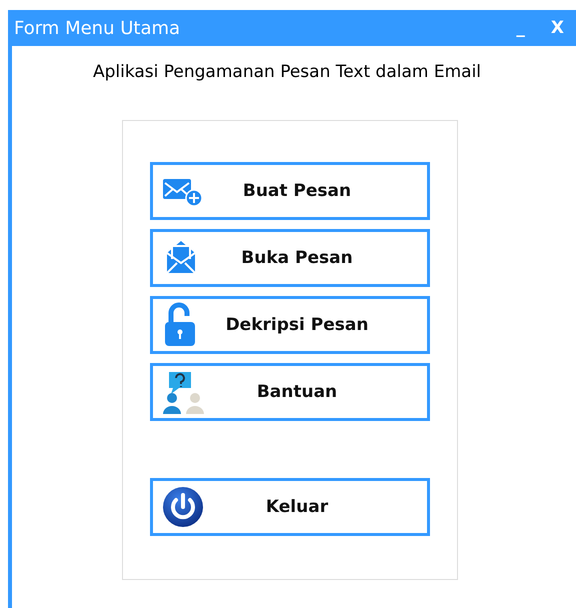  Describe the element at coordinates (98, 28) in the screenshot. I see `window-title: Form Menu Utama` at that location.